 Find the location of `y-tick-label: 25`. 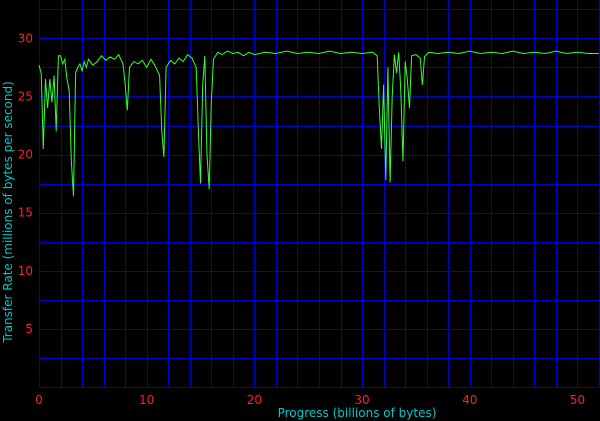

y-tick-label: 25 is located at coordinates (25, 96).